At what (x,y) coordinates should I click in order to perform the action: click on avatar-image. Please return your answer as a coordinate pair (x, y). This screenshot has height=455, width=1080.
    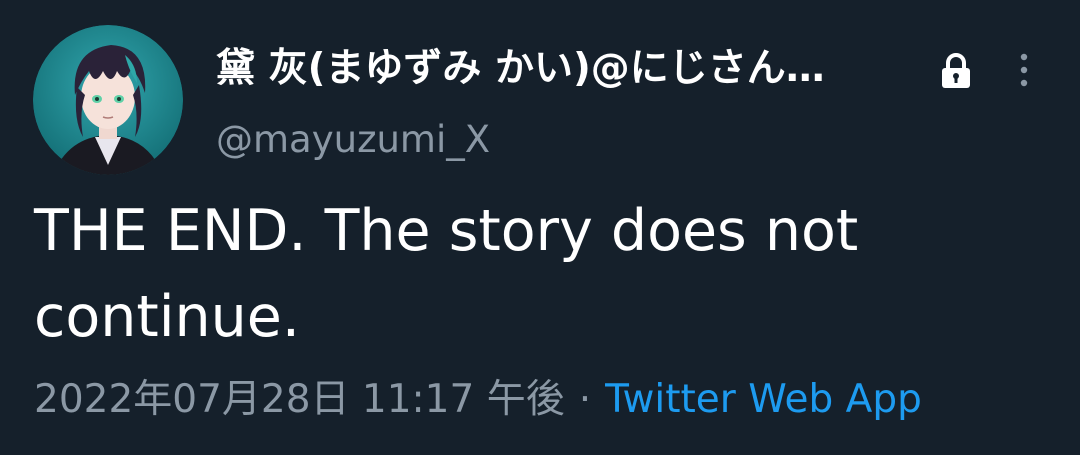
    Looking at the image, I should click on (108, 100).